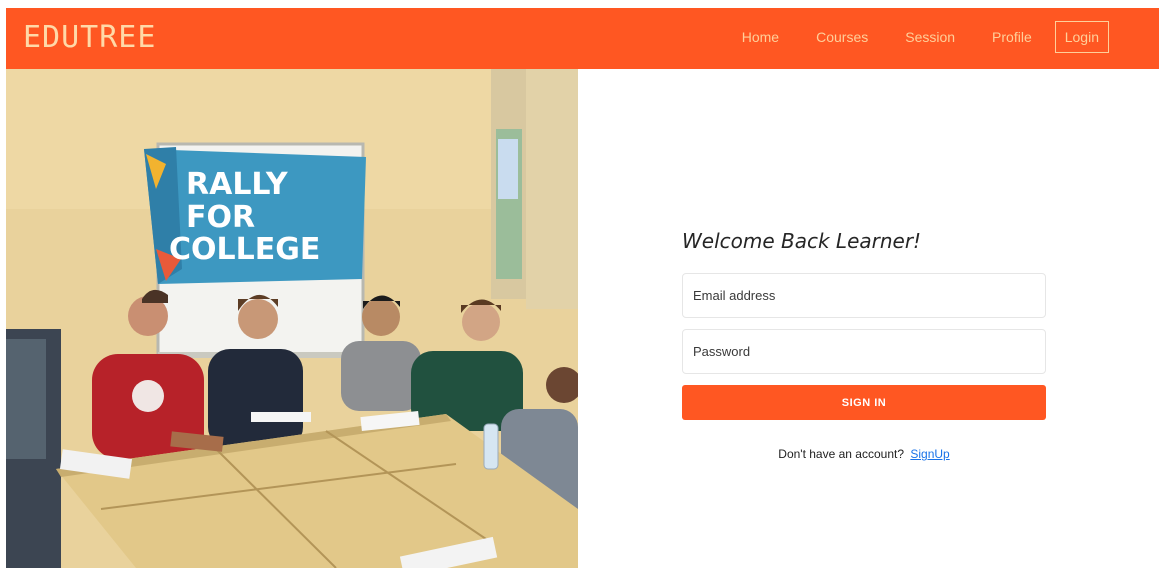 Image resolution: width=1159 pixels, height=568 pixels. Describe the element at coordinates (841, 454) in the screenshot. I see `no-account-text: Don't have an account?` at that location.